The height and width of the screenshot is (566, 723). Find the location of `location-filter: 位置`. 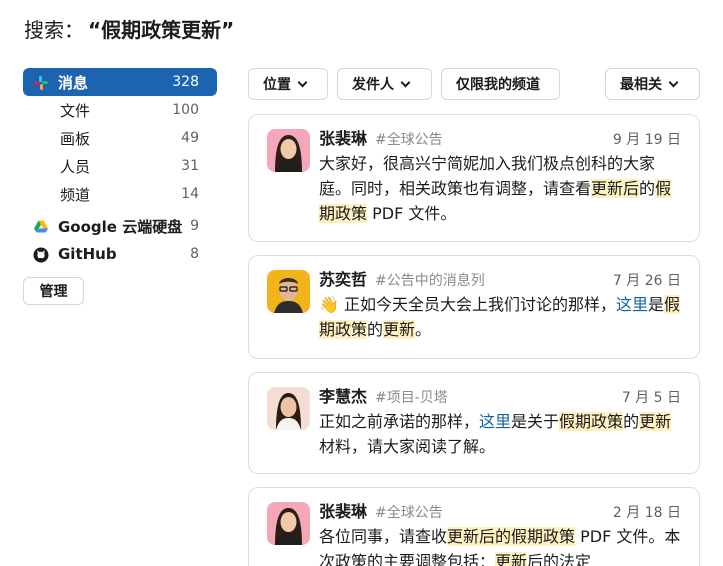

location-filter: 位置 is located at coordinates (288, 84).